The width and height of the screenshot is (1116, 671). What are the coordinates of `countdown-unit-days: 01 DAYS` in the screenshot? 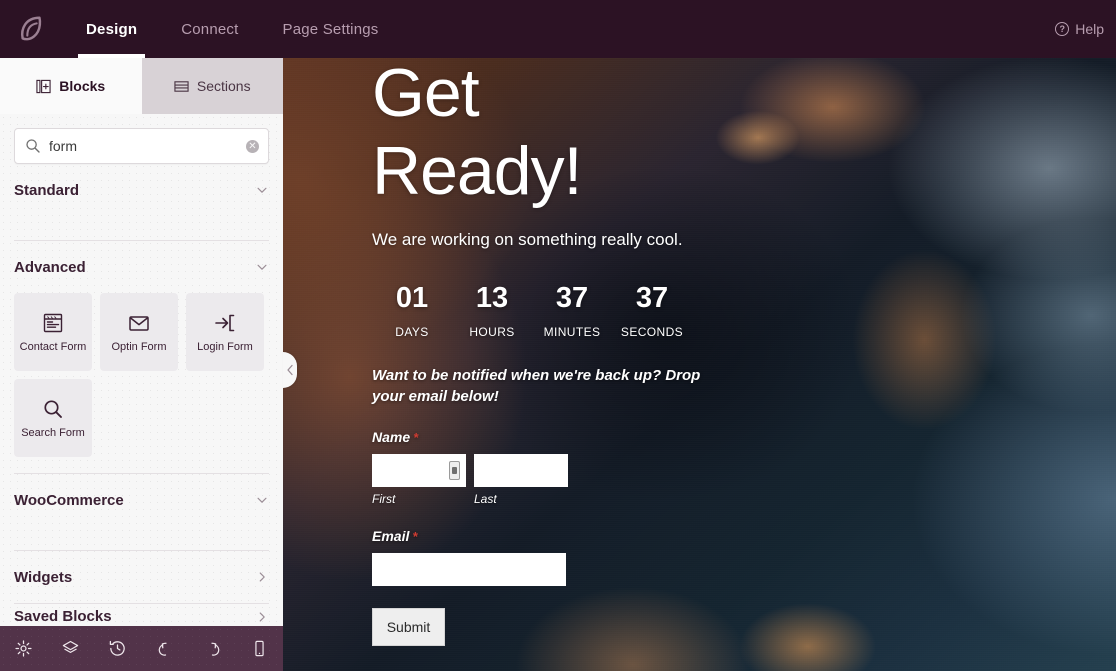 It's located at (412, 311).